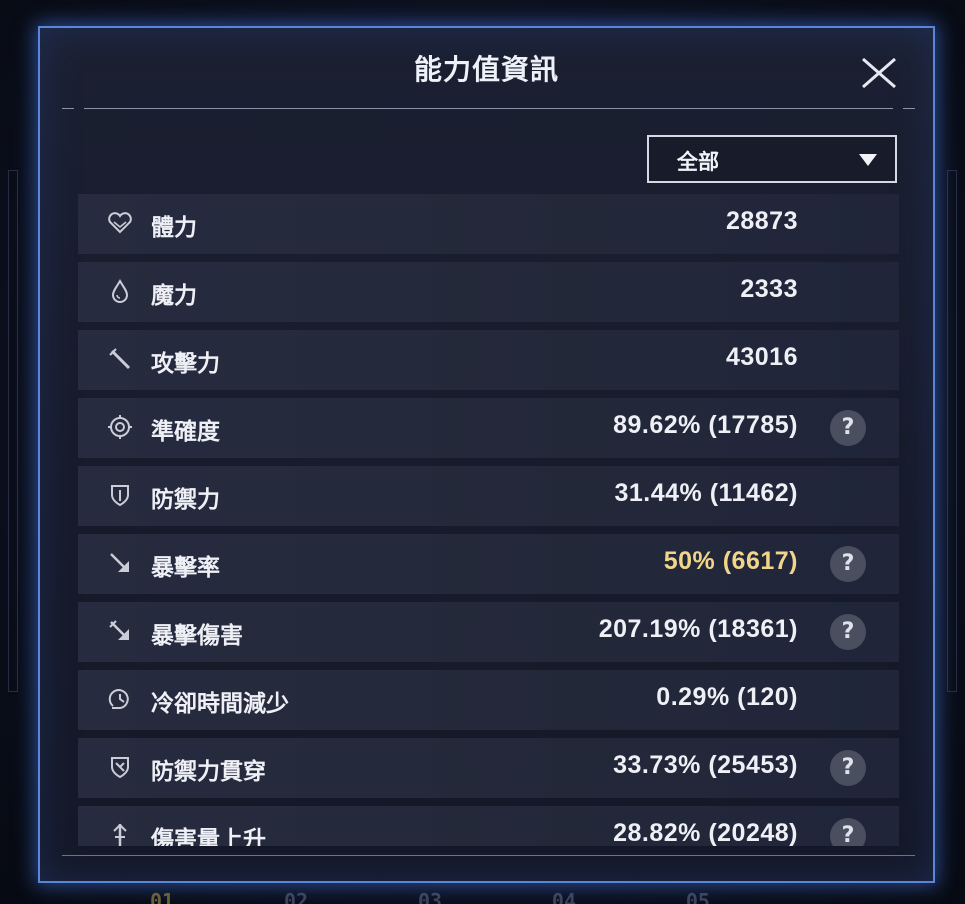  What do you see at coordinates (120, 359) in the screenshot?
I see `sword-icon` at bounding box center [120, 359].